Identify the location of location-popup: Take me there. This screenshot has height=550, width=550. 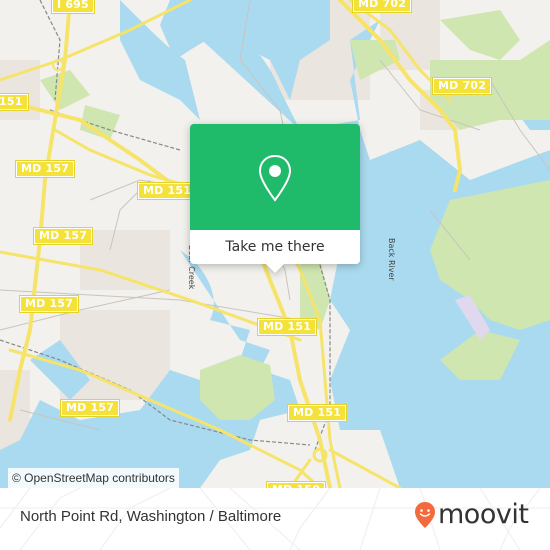
(275, 198).